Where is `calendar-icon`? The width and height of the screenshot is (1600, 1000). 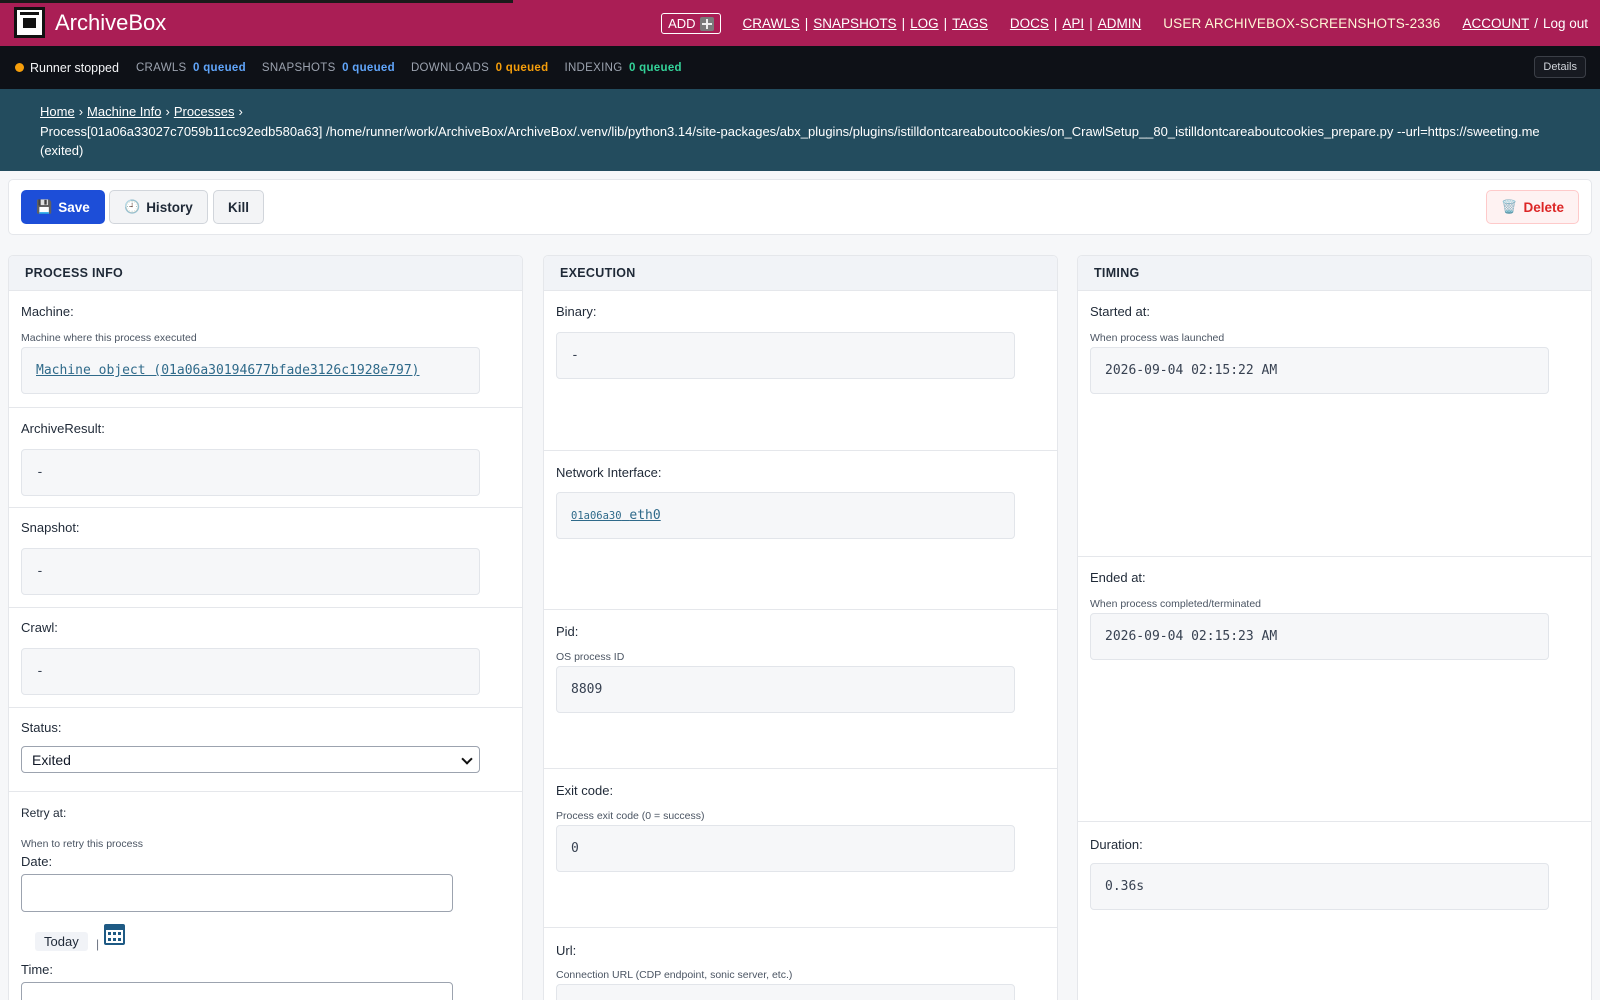 calendar-icon is located at coordinates (114, 934).